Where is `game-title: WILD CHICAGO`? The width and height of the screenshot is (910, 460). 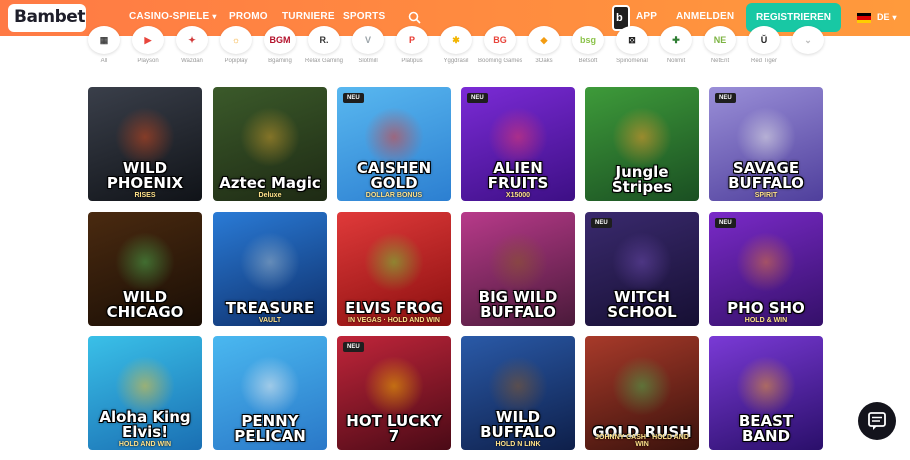
game-title: WILD CHICAGO is located at coordinates (145, 304).